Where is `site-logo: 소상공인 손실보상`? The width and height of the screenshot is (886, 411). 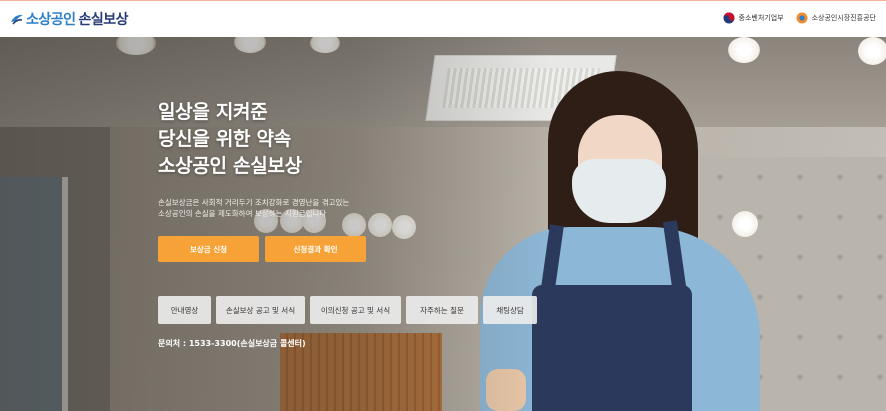 site-logo: 소상공인 손실보상 is located at coordinates (69, 19).